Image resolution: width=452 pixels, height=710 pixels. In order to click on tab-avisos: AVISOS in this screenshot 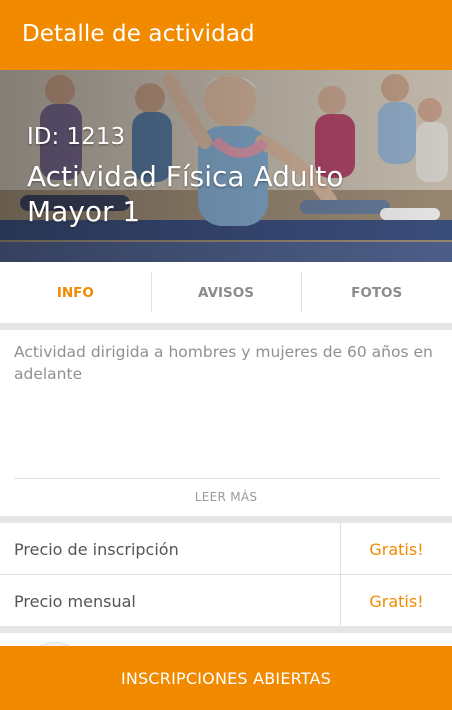, I will do `click(226, 293)`.